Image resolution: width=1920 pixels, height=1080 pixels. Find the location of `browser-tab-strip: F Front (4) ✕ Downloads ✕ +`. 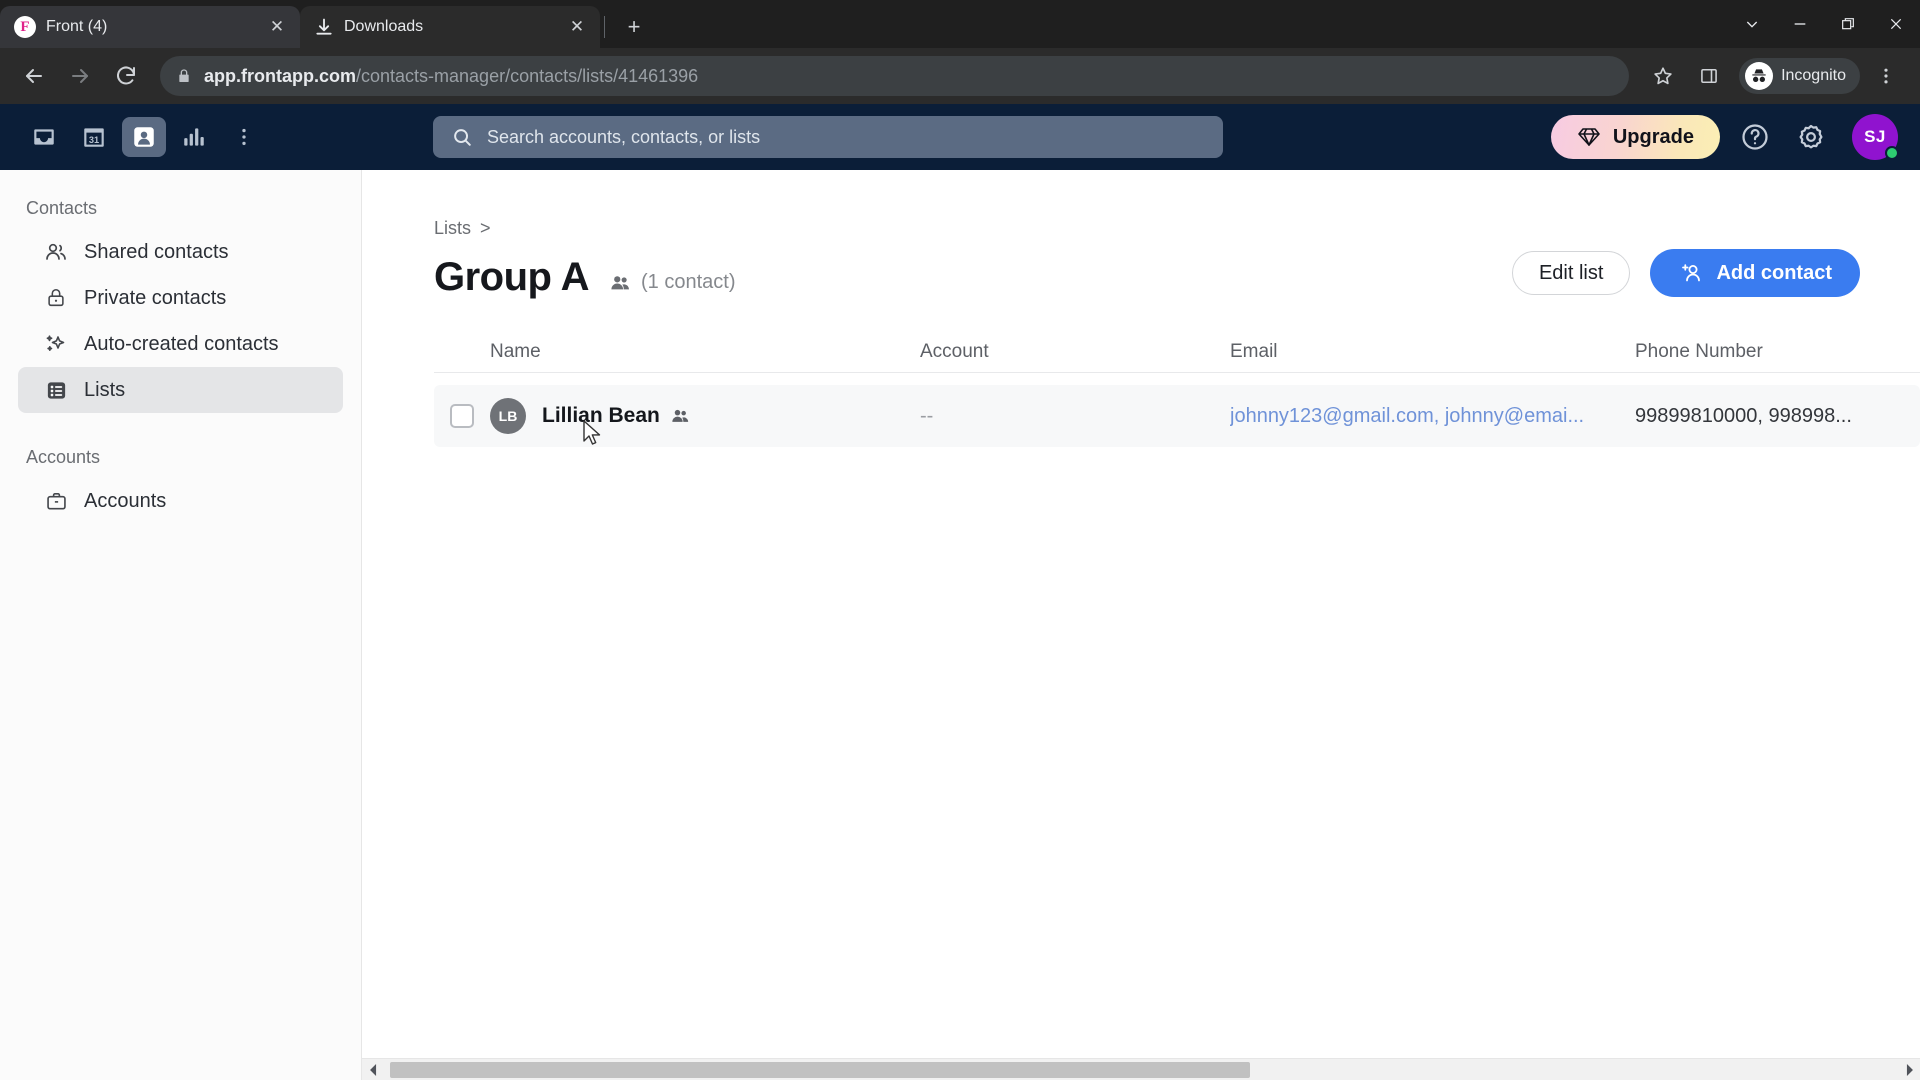

browser-tab-strip: F Front (4) ✕ Downloads ✕ + is located at coordinates (960, 24).